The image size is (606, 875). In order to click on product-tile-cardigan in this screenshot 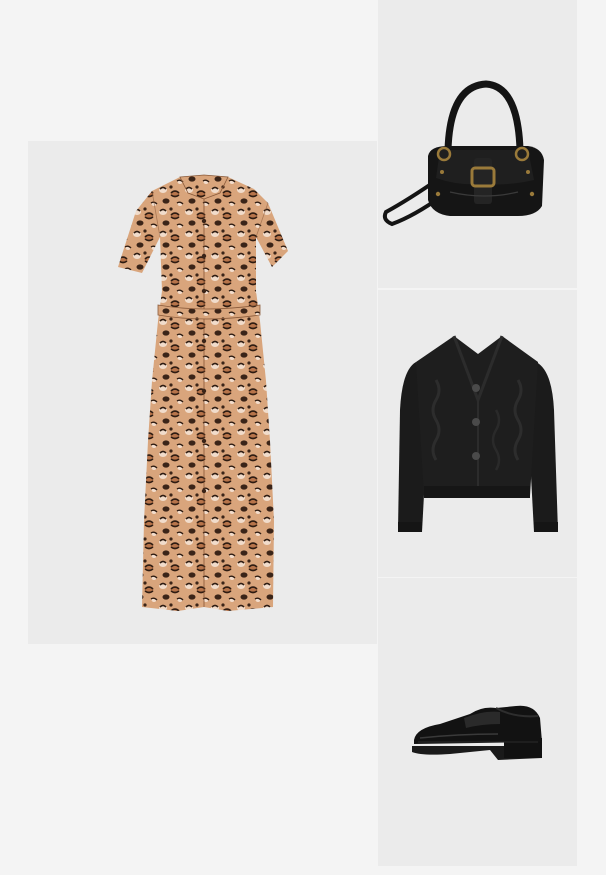, I will do `click(477, 433)`.